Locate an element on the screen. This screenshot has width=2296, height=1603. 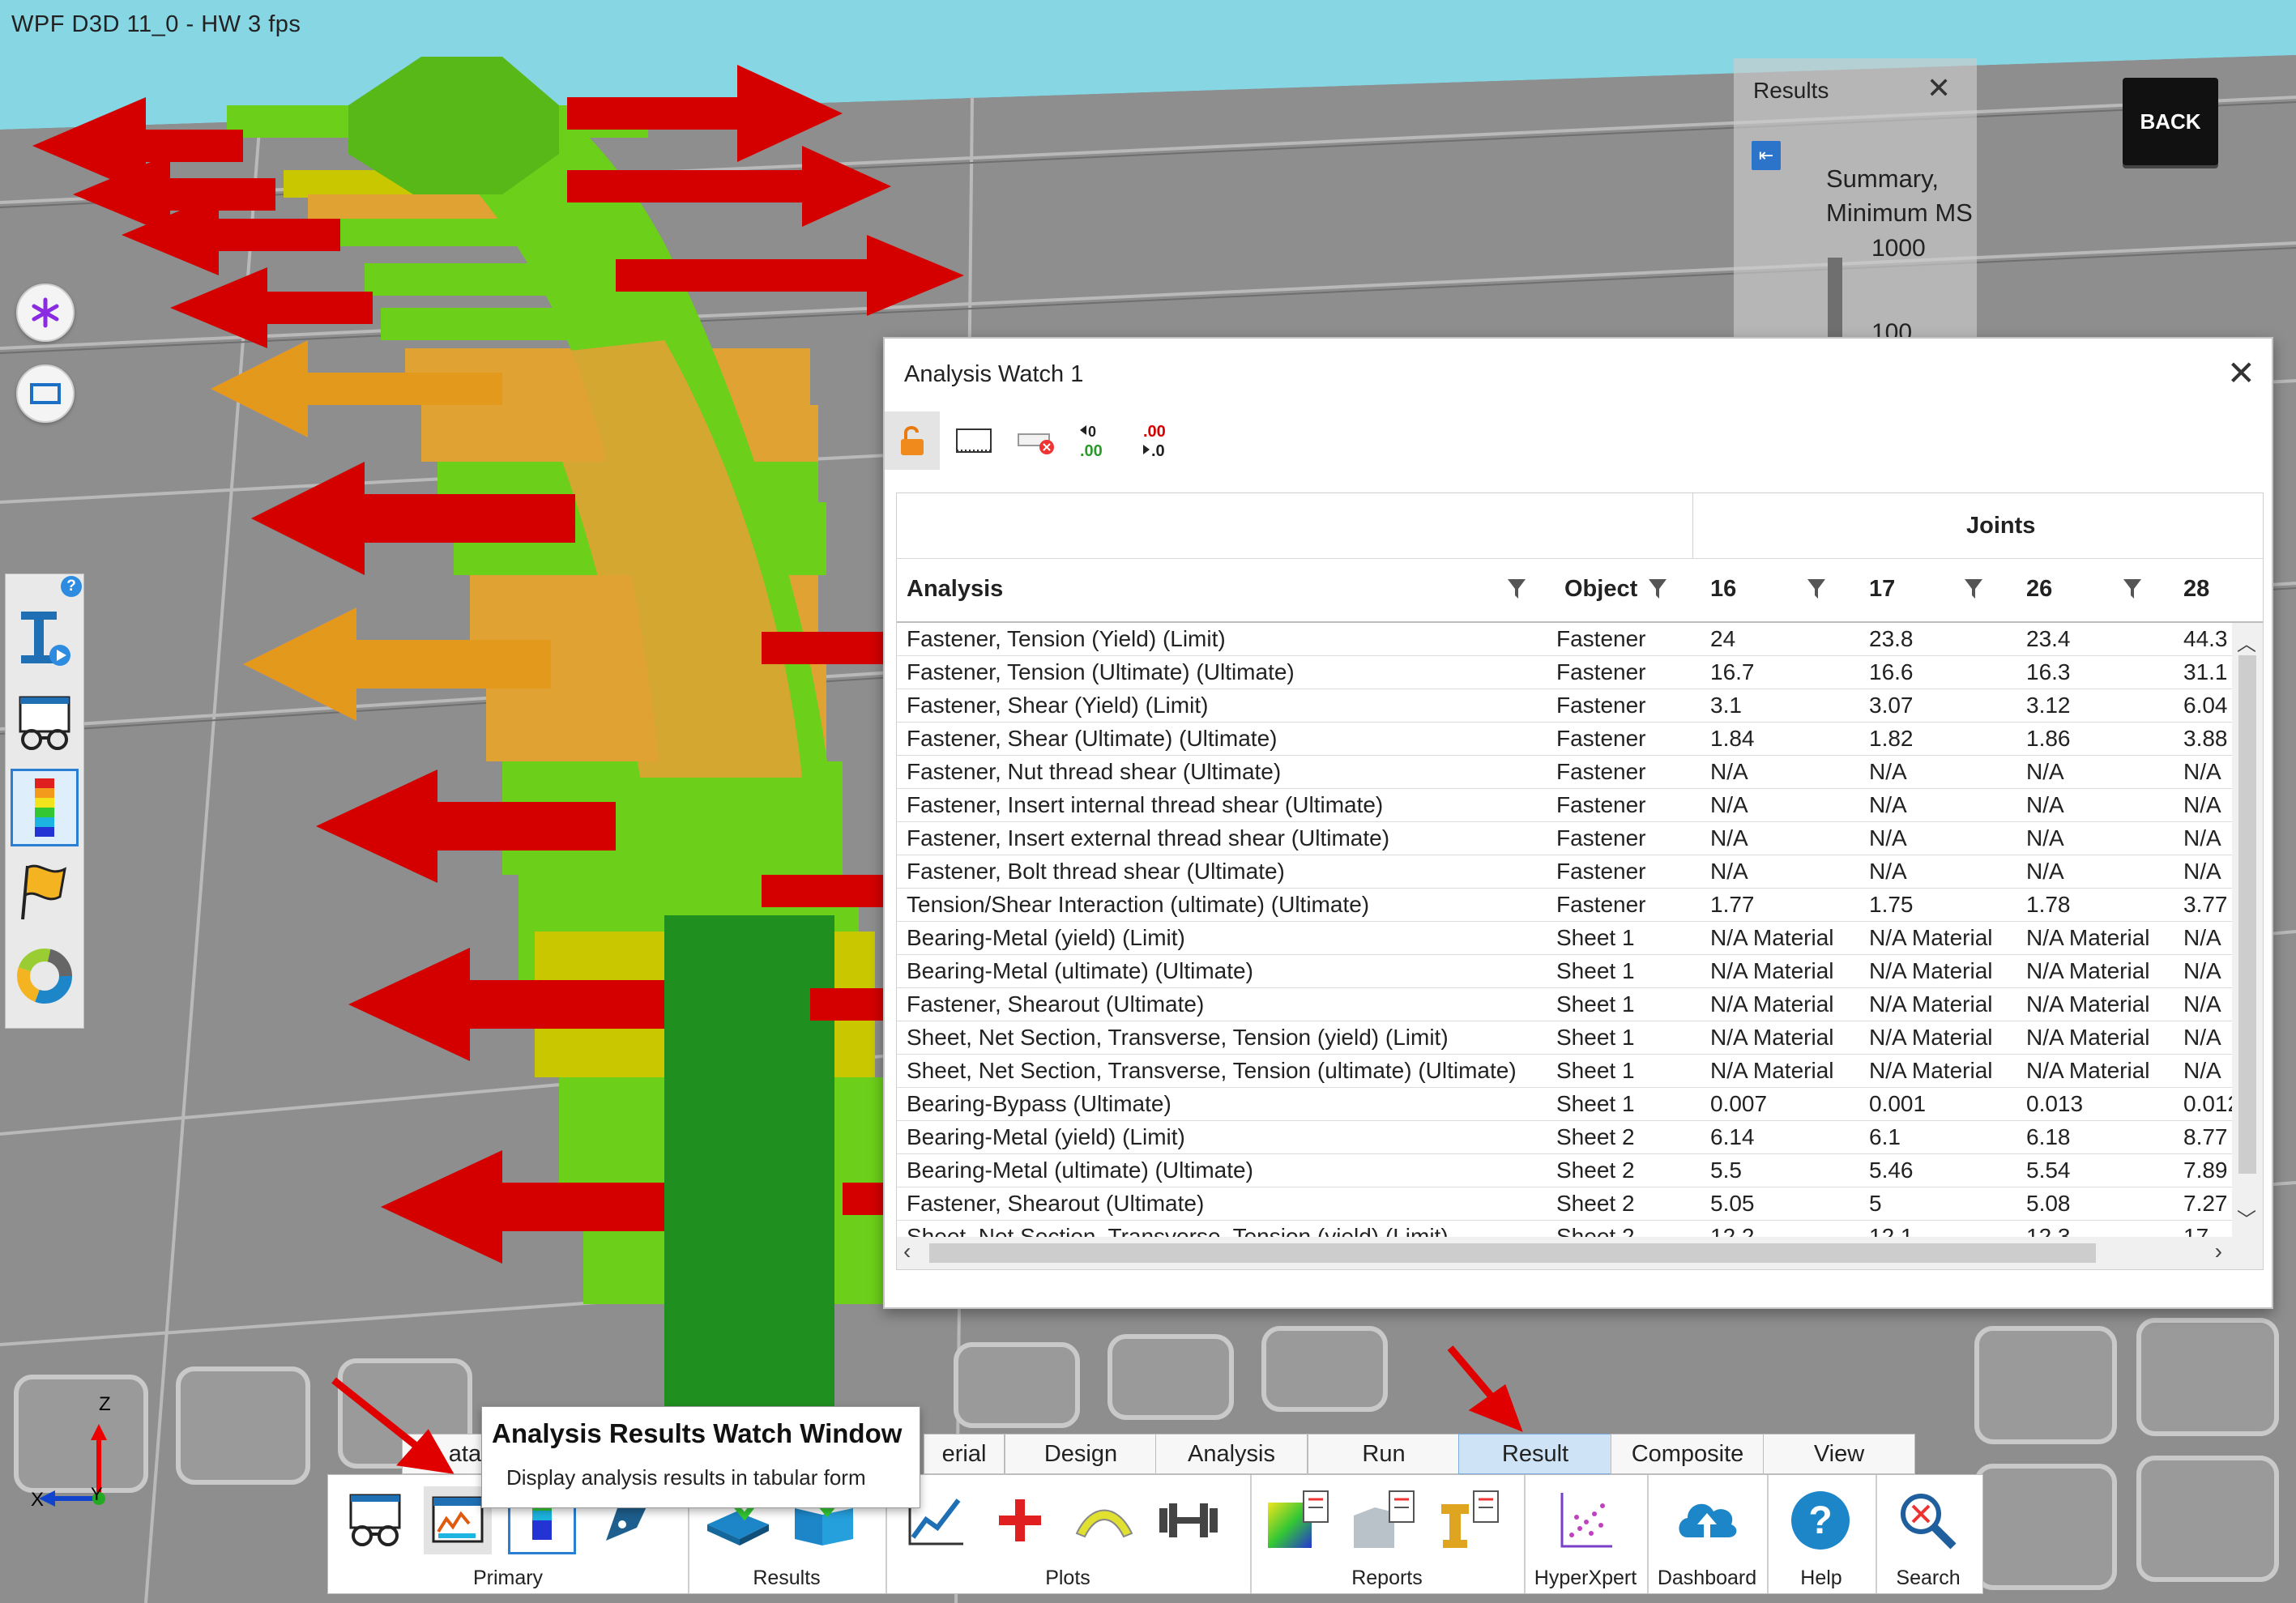
ribbon-tab-composite: Composite is located at coordinates (1688, 1454).